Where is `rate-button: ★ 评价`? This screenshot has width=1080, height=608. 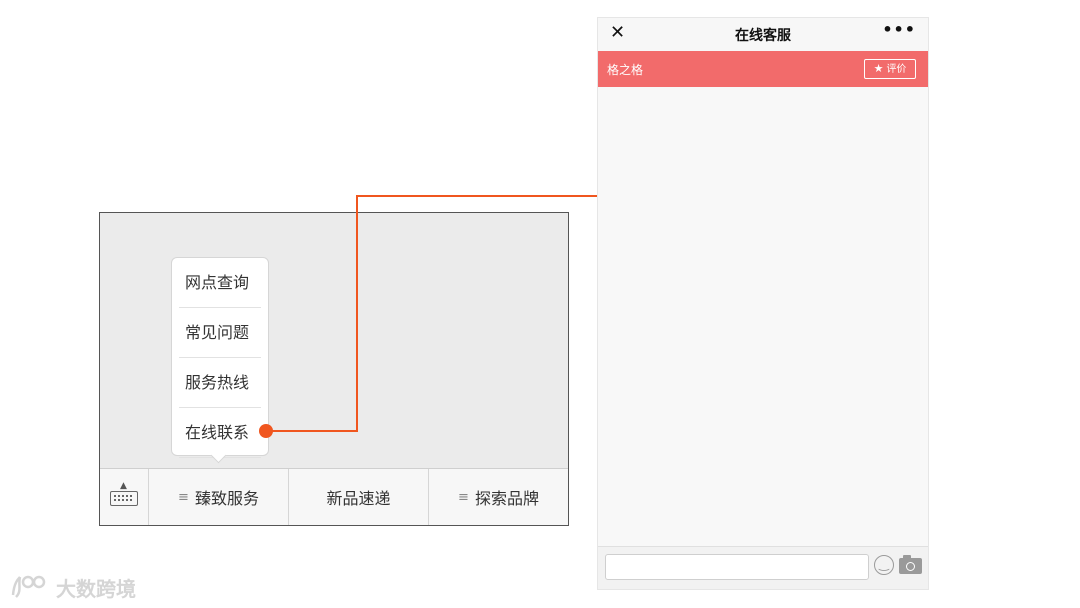
rate-button: ★ 评价 is located at coordinates (890, 69).